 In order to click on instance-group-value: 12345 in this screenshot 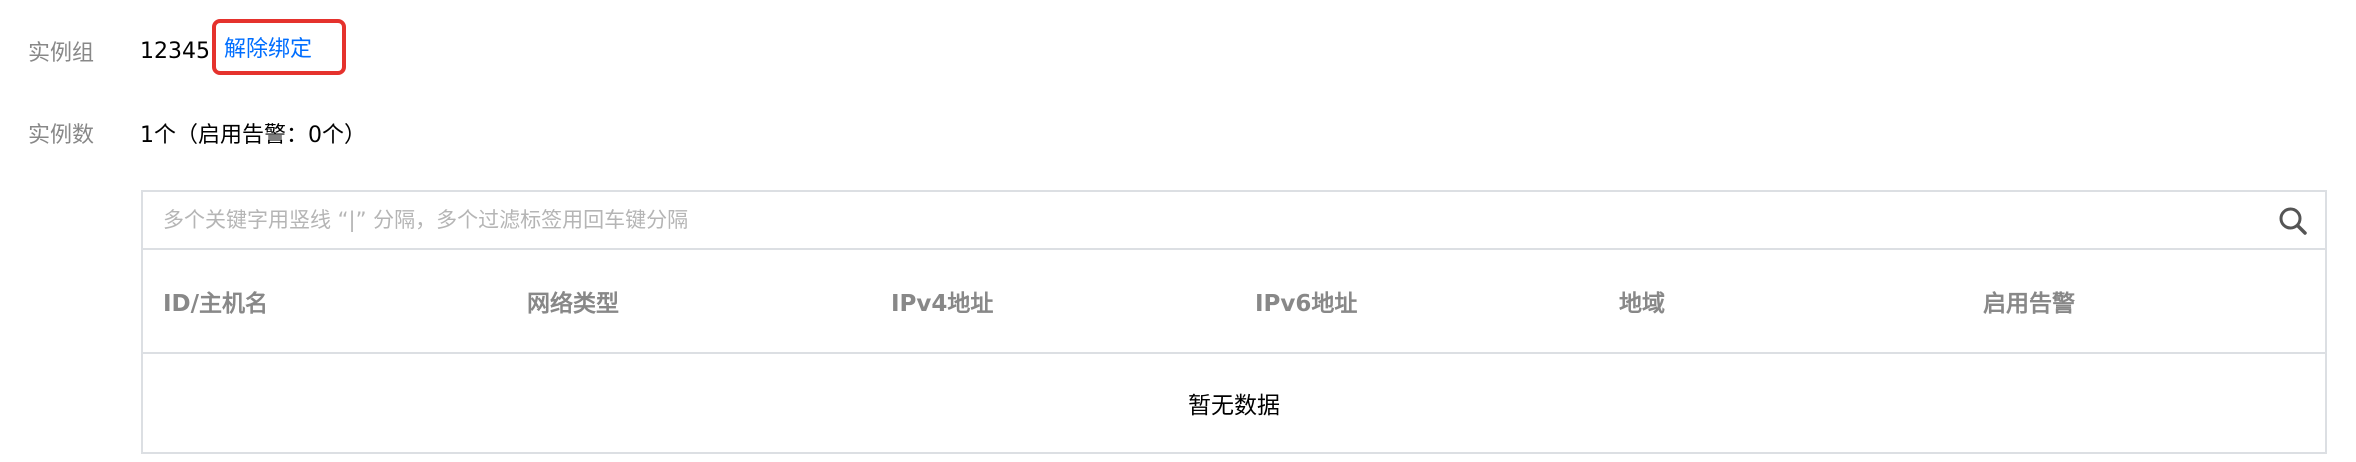, I will do `click(175, 51)`.